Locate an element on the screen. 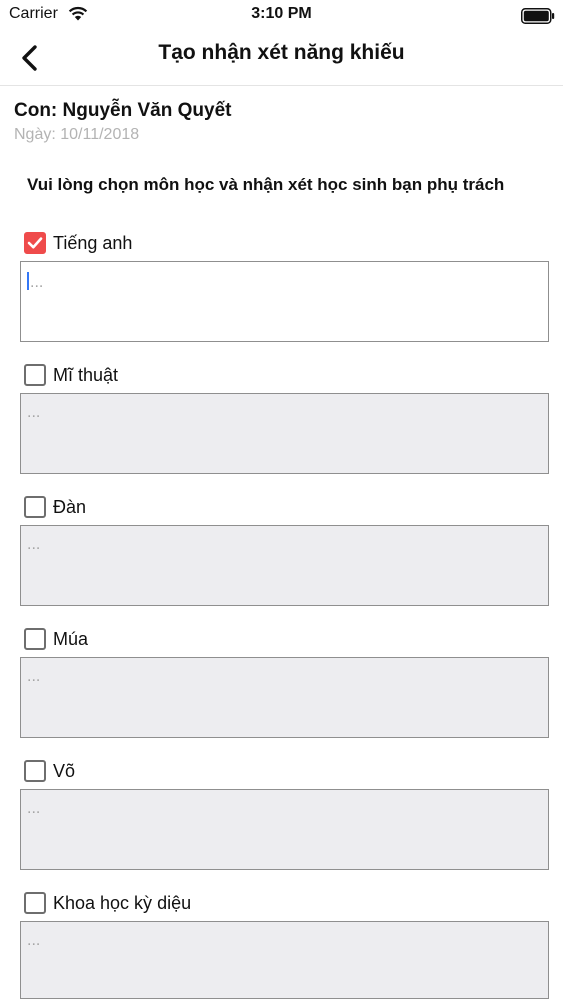  subject-checkbox-row: Tiếng anh is located at coordinates (78, 243).